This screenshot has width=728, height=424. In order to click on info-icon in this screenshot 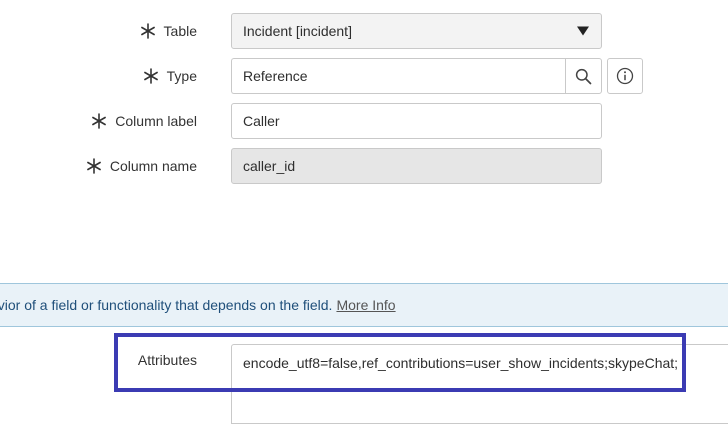, I will do `click(625, 76)`.